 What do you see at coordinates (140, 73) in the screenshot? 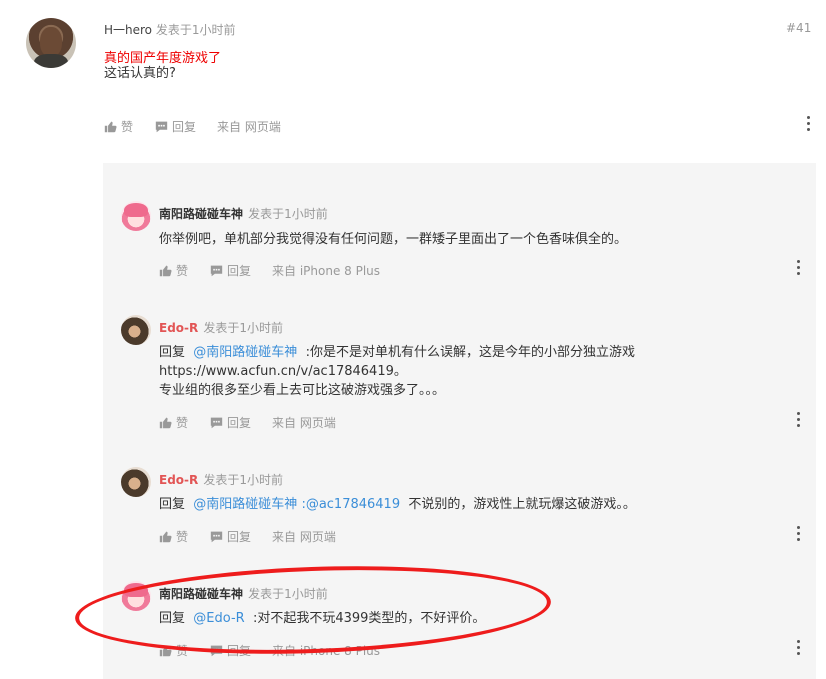
I see `post-body: 这话认真的?` at bounding box center [140, 73].